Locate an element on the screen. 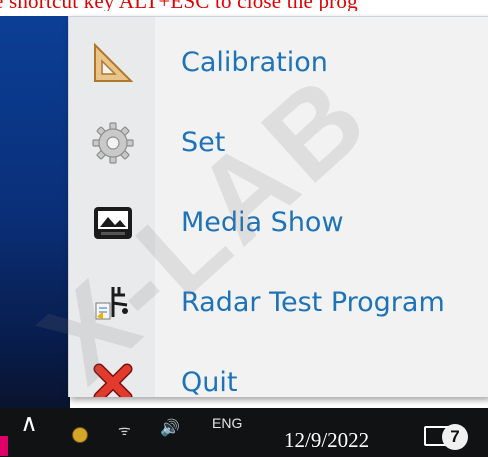 This screenshot has height=457, width=488. network-icon: ᯤ is located at coordinates (124, 430).